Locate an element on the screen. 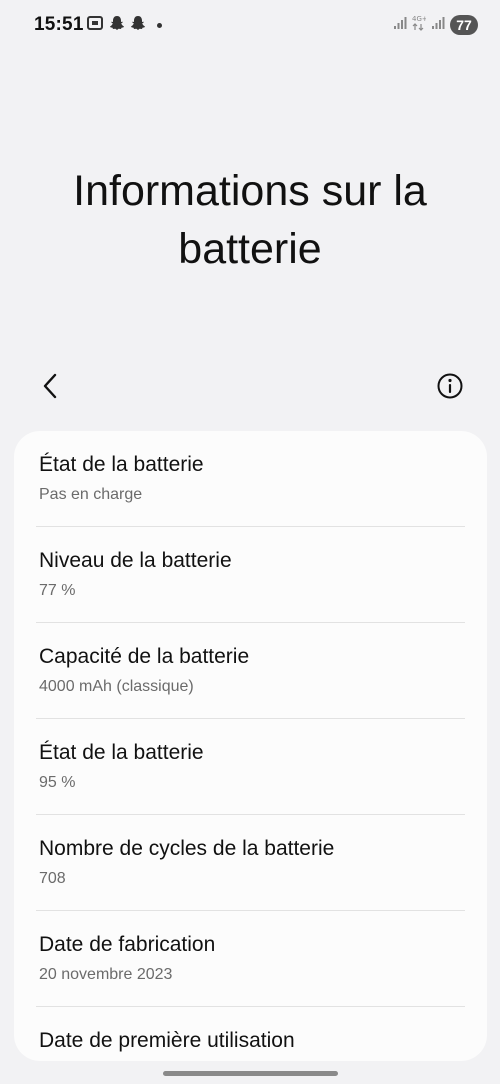 The height and width of the screenshot is (1084, 500). item-value: Pas en charge is located at coordinates (91, 494).